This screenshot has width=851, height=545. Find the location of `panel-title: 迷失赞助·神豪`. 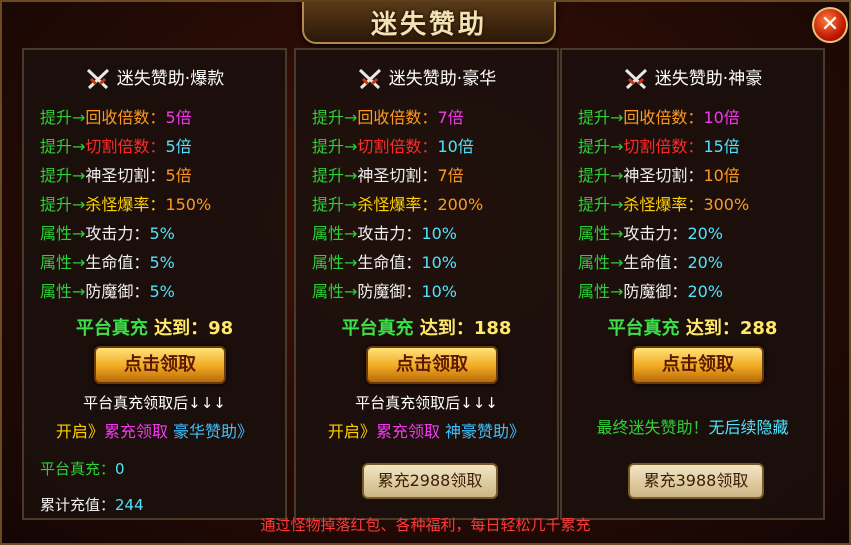

panel-title: 迷失赞助·神豪 is located at coordinates (692, 77).